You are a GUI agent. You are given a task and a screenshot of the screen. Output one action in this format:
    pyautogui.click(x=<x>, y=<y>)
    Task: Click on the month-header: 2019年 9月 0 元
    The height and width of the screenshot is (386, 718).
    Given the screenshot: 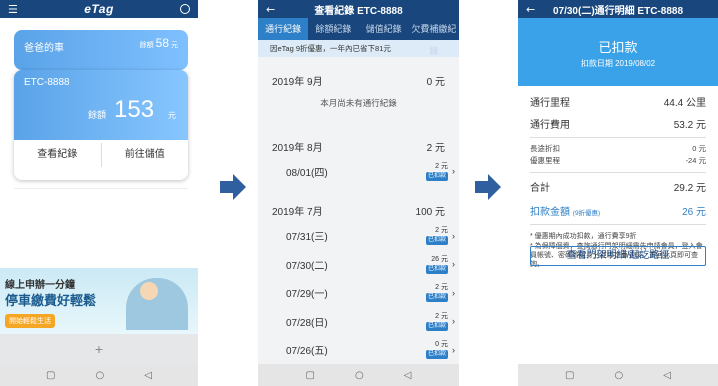 What is the action you would take?
    pyautogui.click(x=358, y=82)
    